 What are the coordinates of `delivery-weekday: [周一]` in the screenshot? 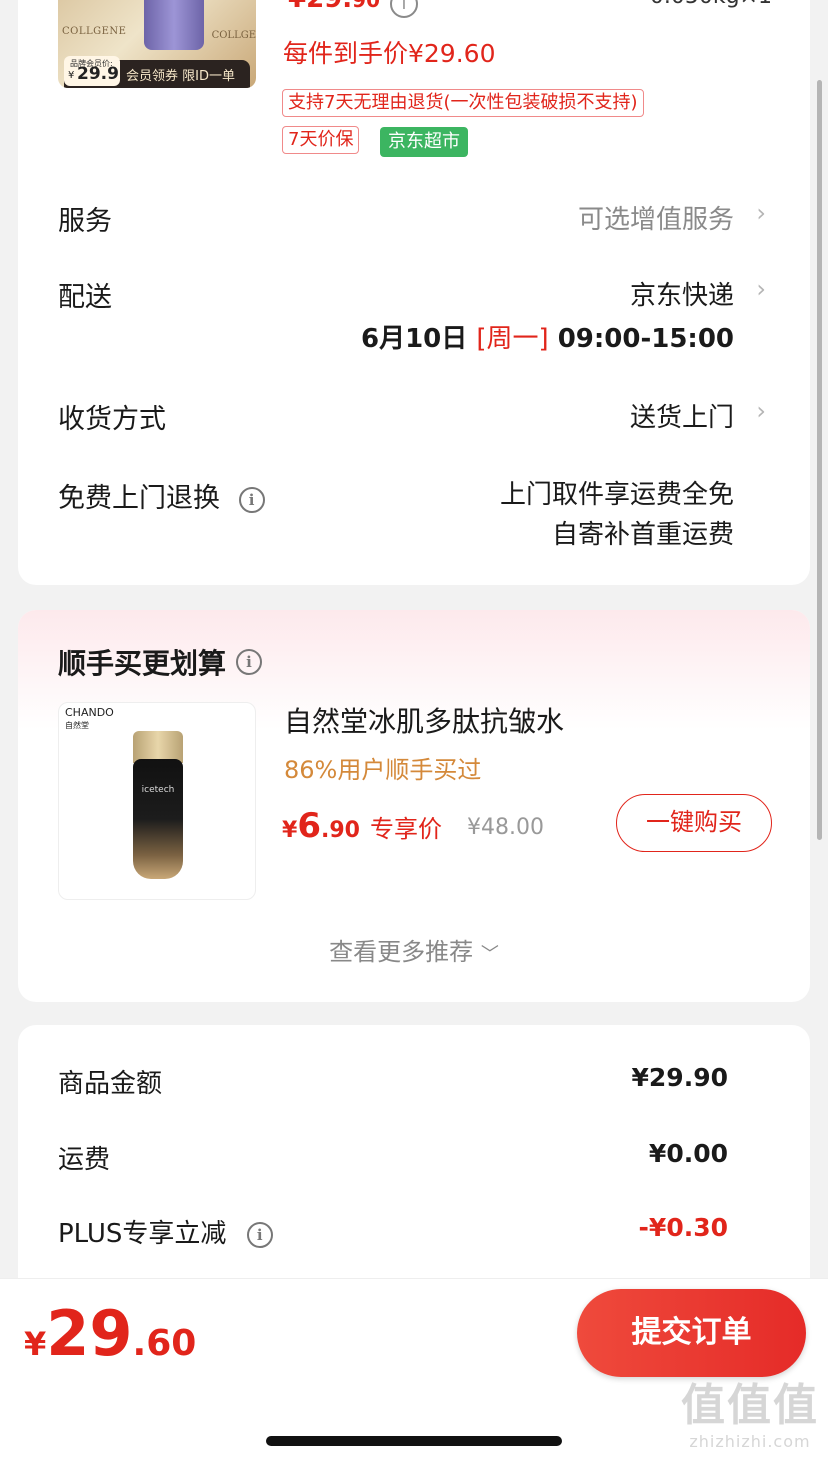 It's located at (512, 339).